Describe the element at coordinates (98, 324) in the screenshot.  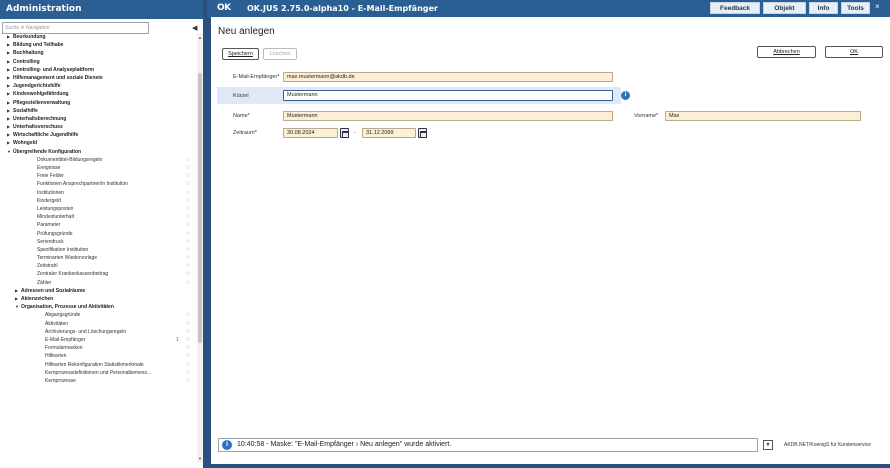
I see `tree-item: Aktivitäten ☆` at that location.